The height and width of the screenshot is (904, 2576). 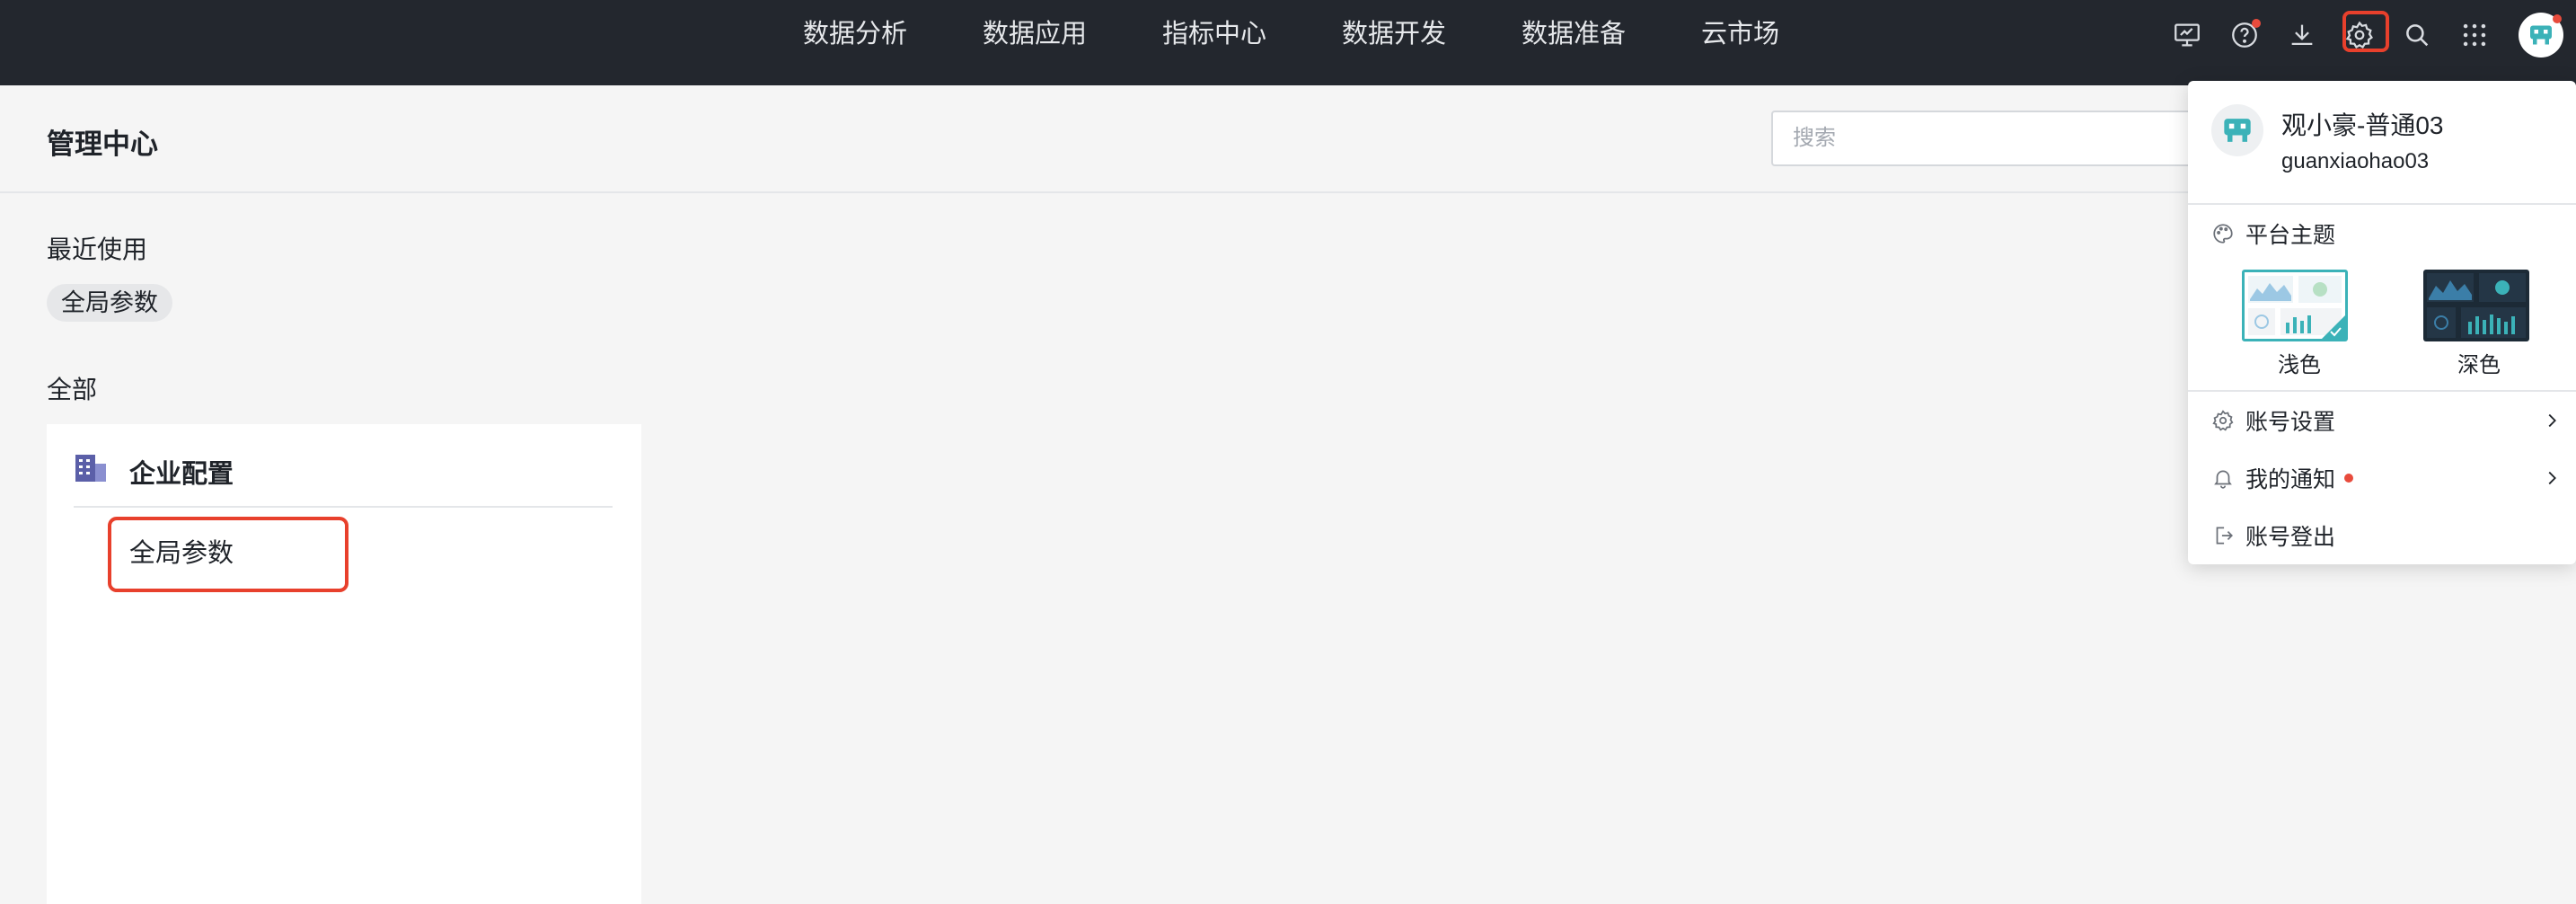 What do you see at coordinates (181, 474) in the screenshot?
I see `card-title: 企业配置` at bounding box center [181, 474].